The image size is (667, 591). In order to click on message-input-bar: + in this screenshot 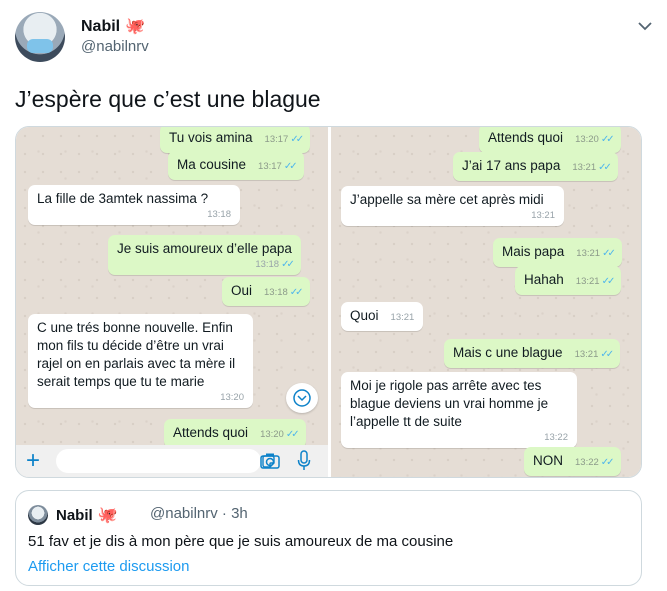, I will do `click(172, 461)`.